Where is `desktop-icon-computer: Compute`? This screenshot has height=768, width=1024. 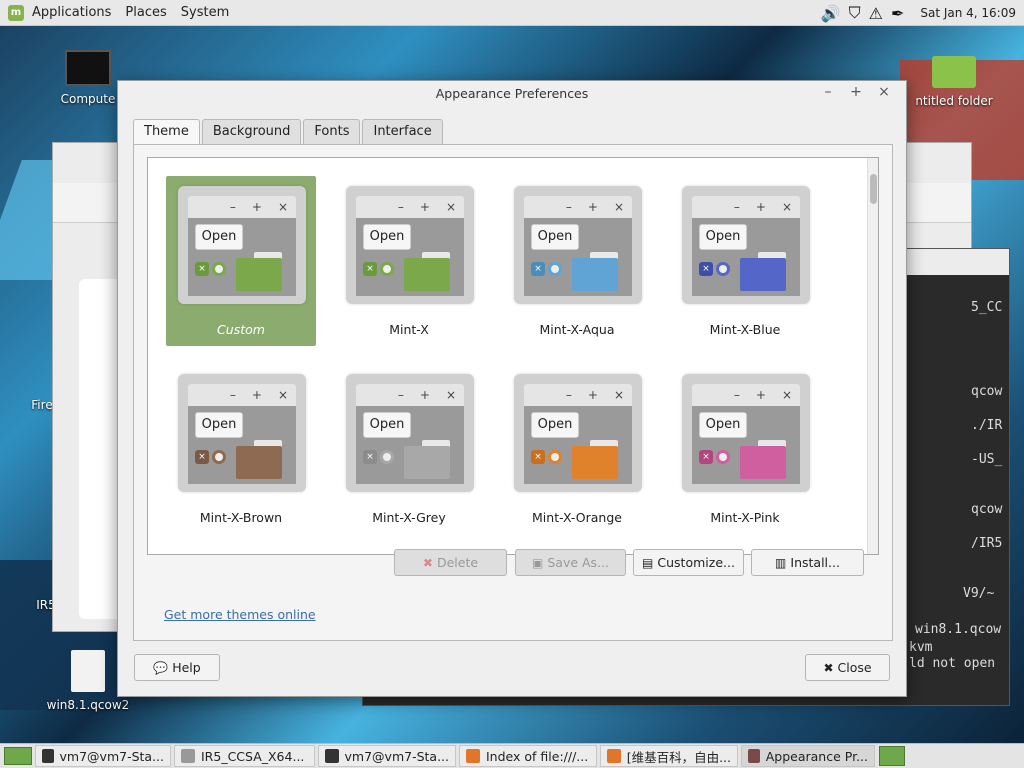 desktop-icon-computer: Compute is located at coordinates (88, 78).